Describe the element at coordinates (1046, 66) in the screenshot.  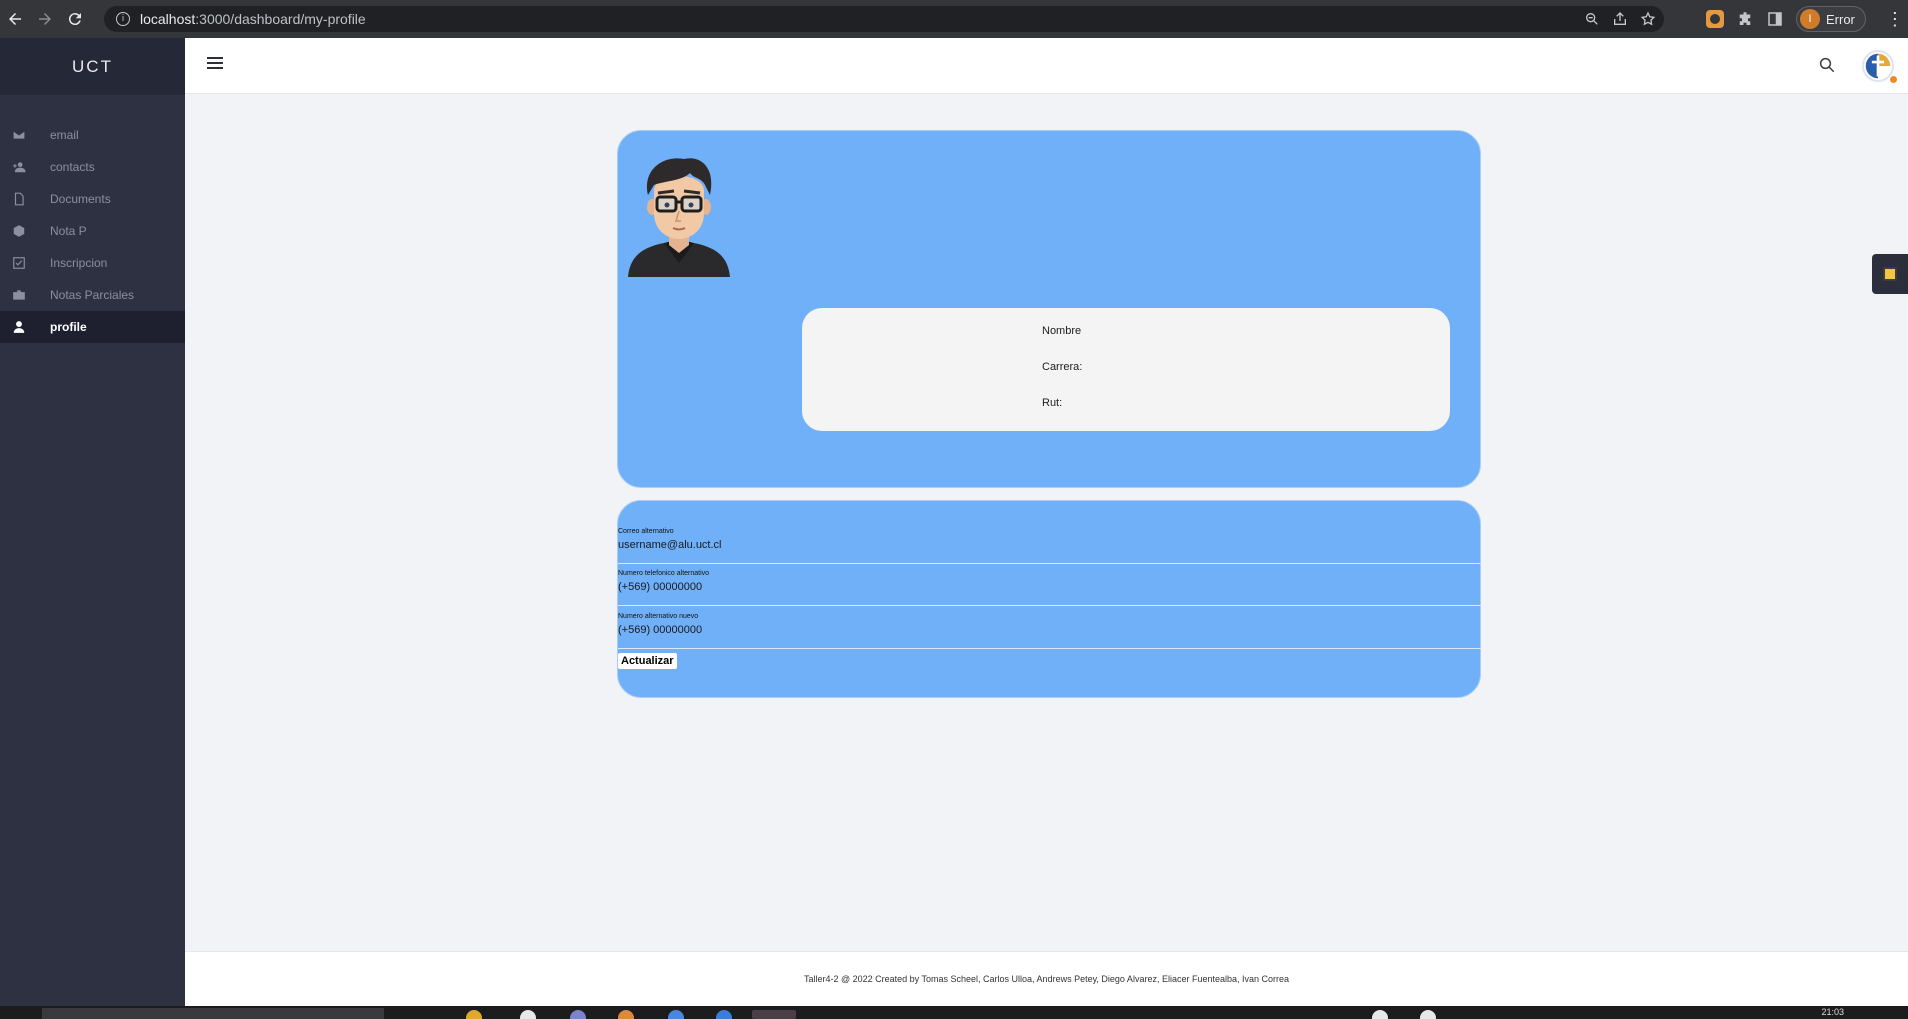
I see `top-navbar` at that location.